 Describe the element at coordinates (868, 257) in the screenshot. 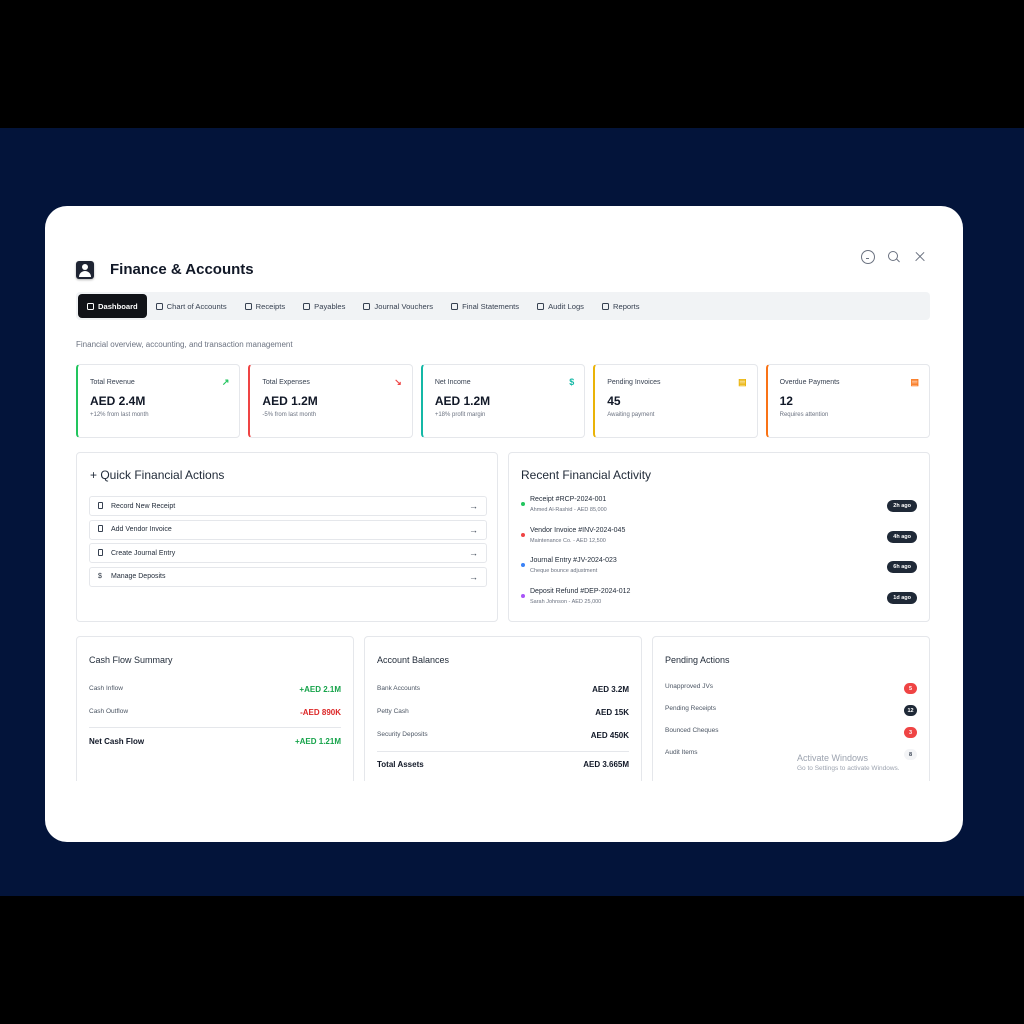

I see `download-icon` at that location.